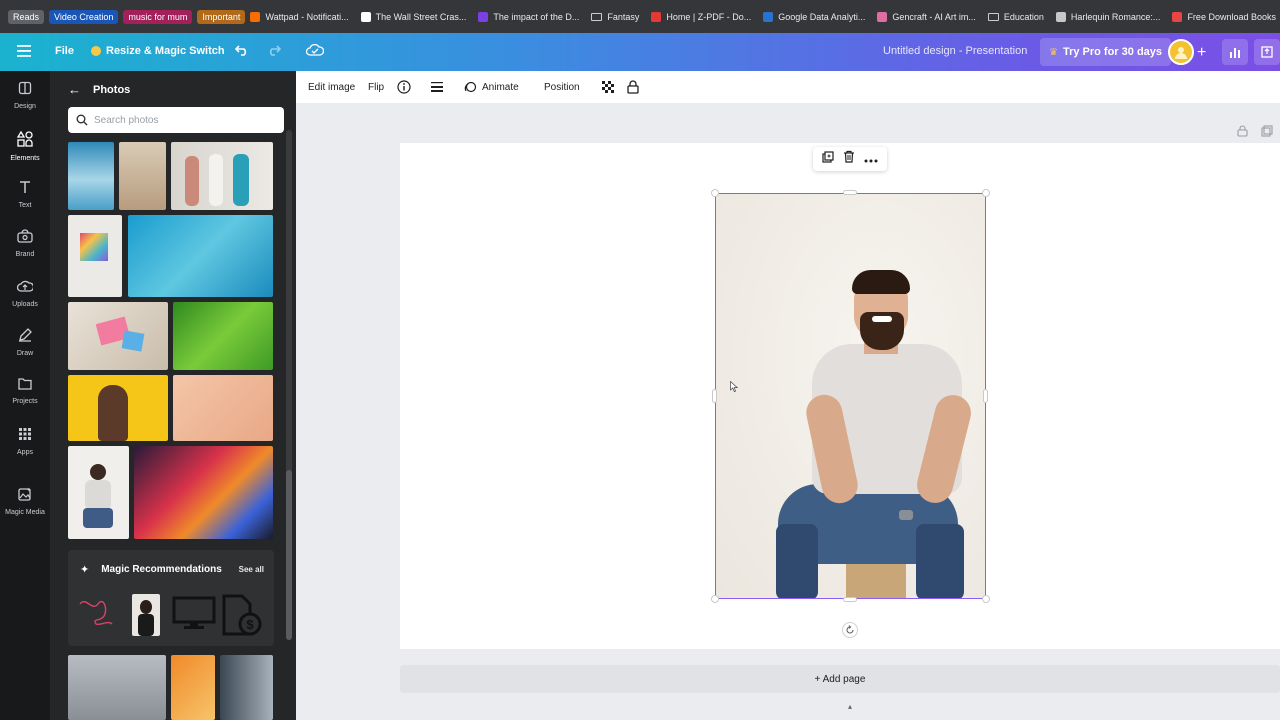  What do you see at coordinates (25, 441) in the screenshot?
I see `rail-item-apps: Apps` at bounding box center [25, 441].